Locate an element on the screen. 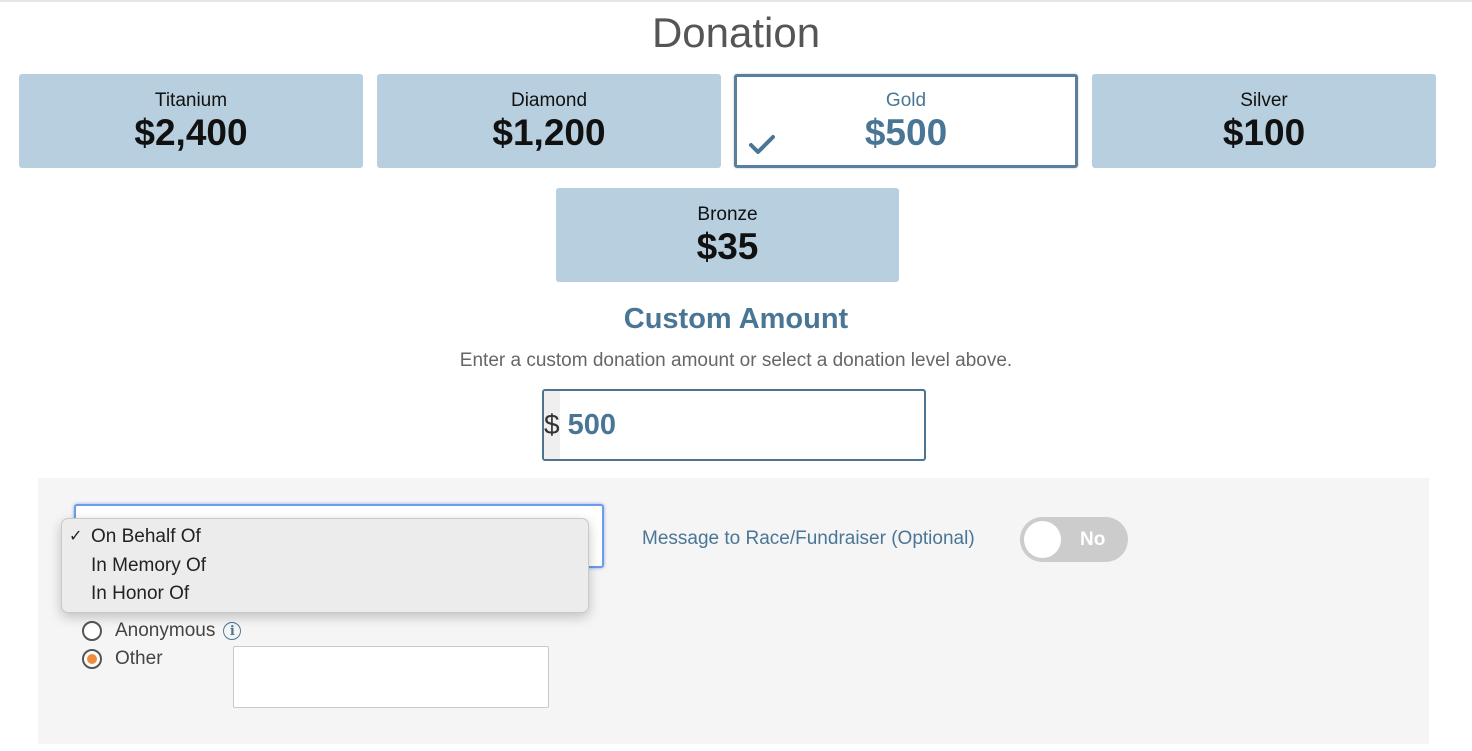 The height and width of the screenshot is (751, 1472). other-radio is located at coordinates (92, 659).